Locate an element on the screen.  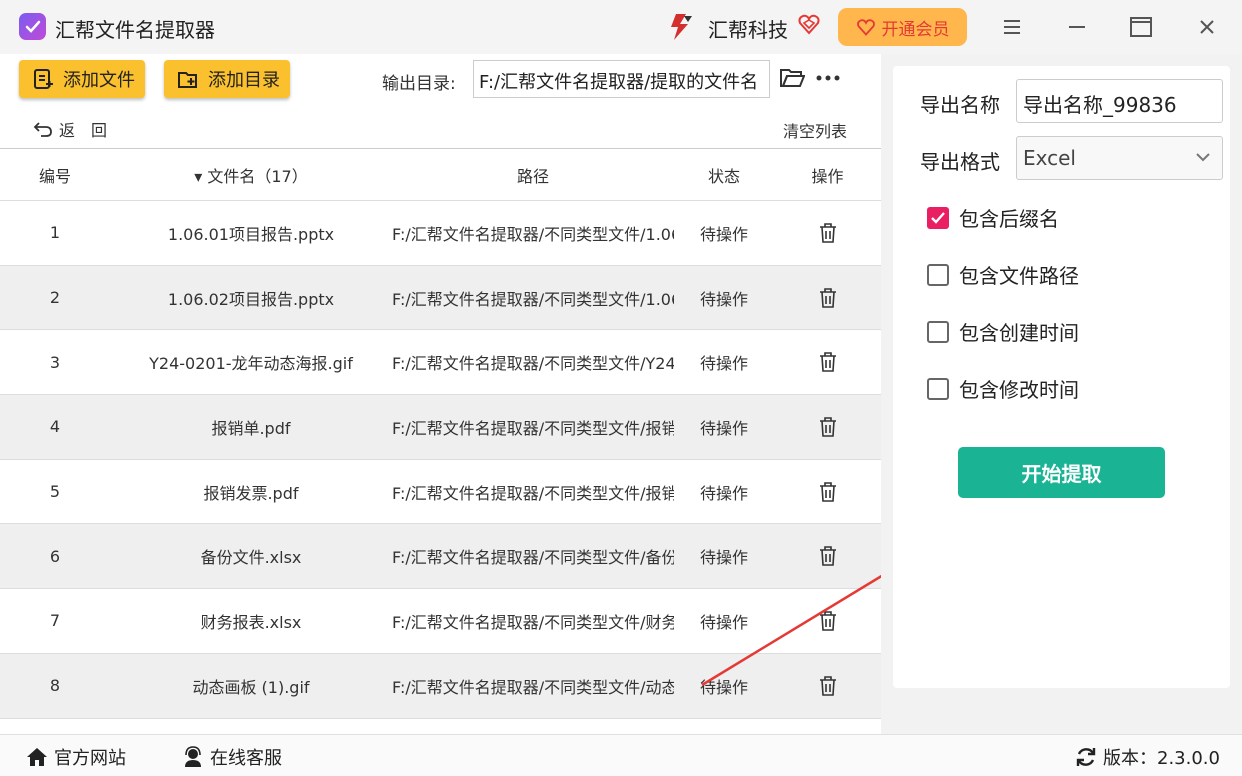
cell-num: 2 is located at coordinates (55, 298).